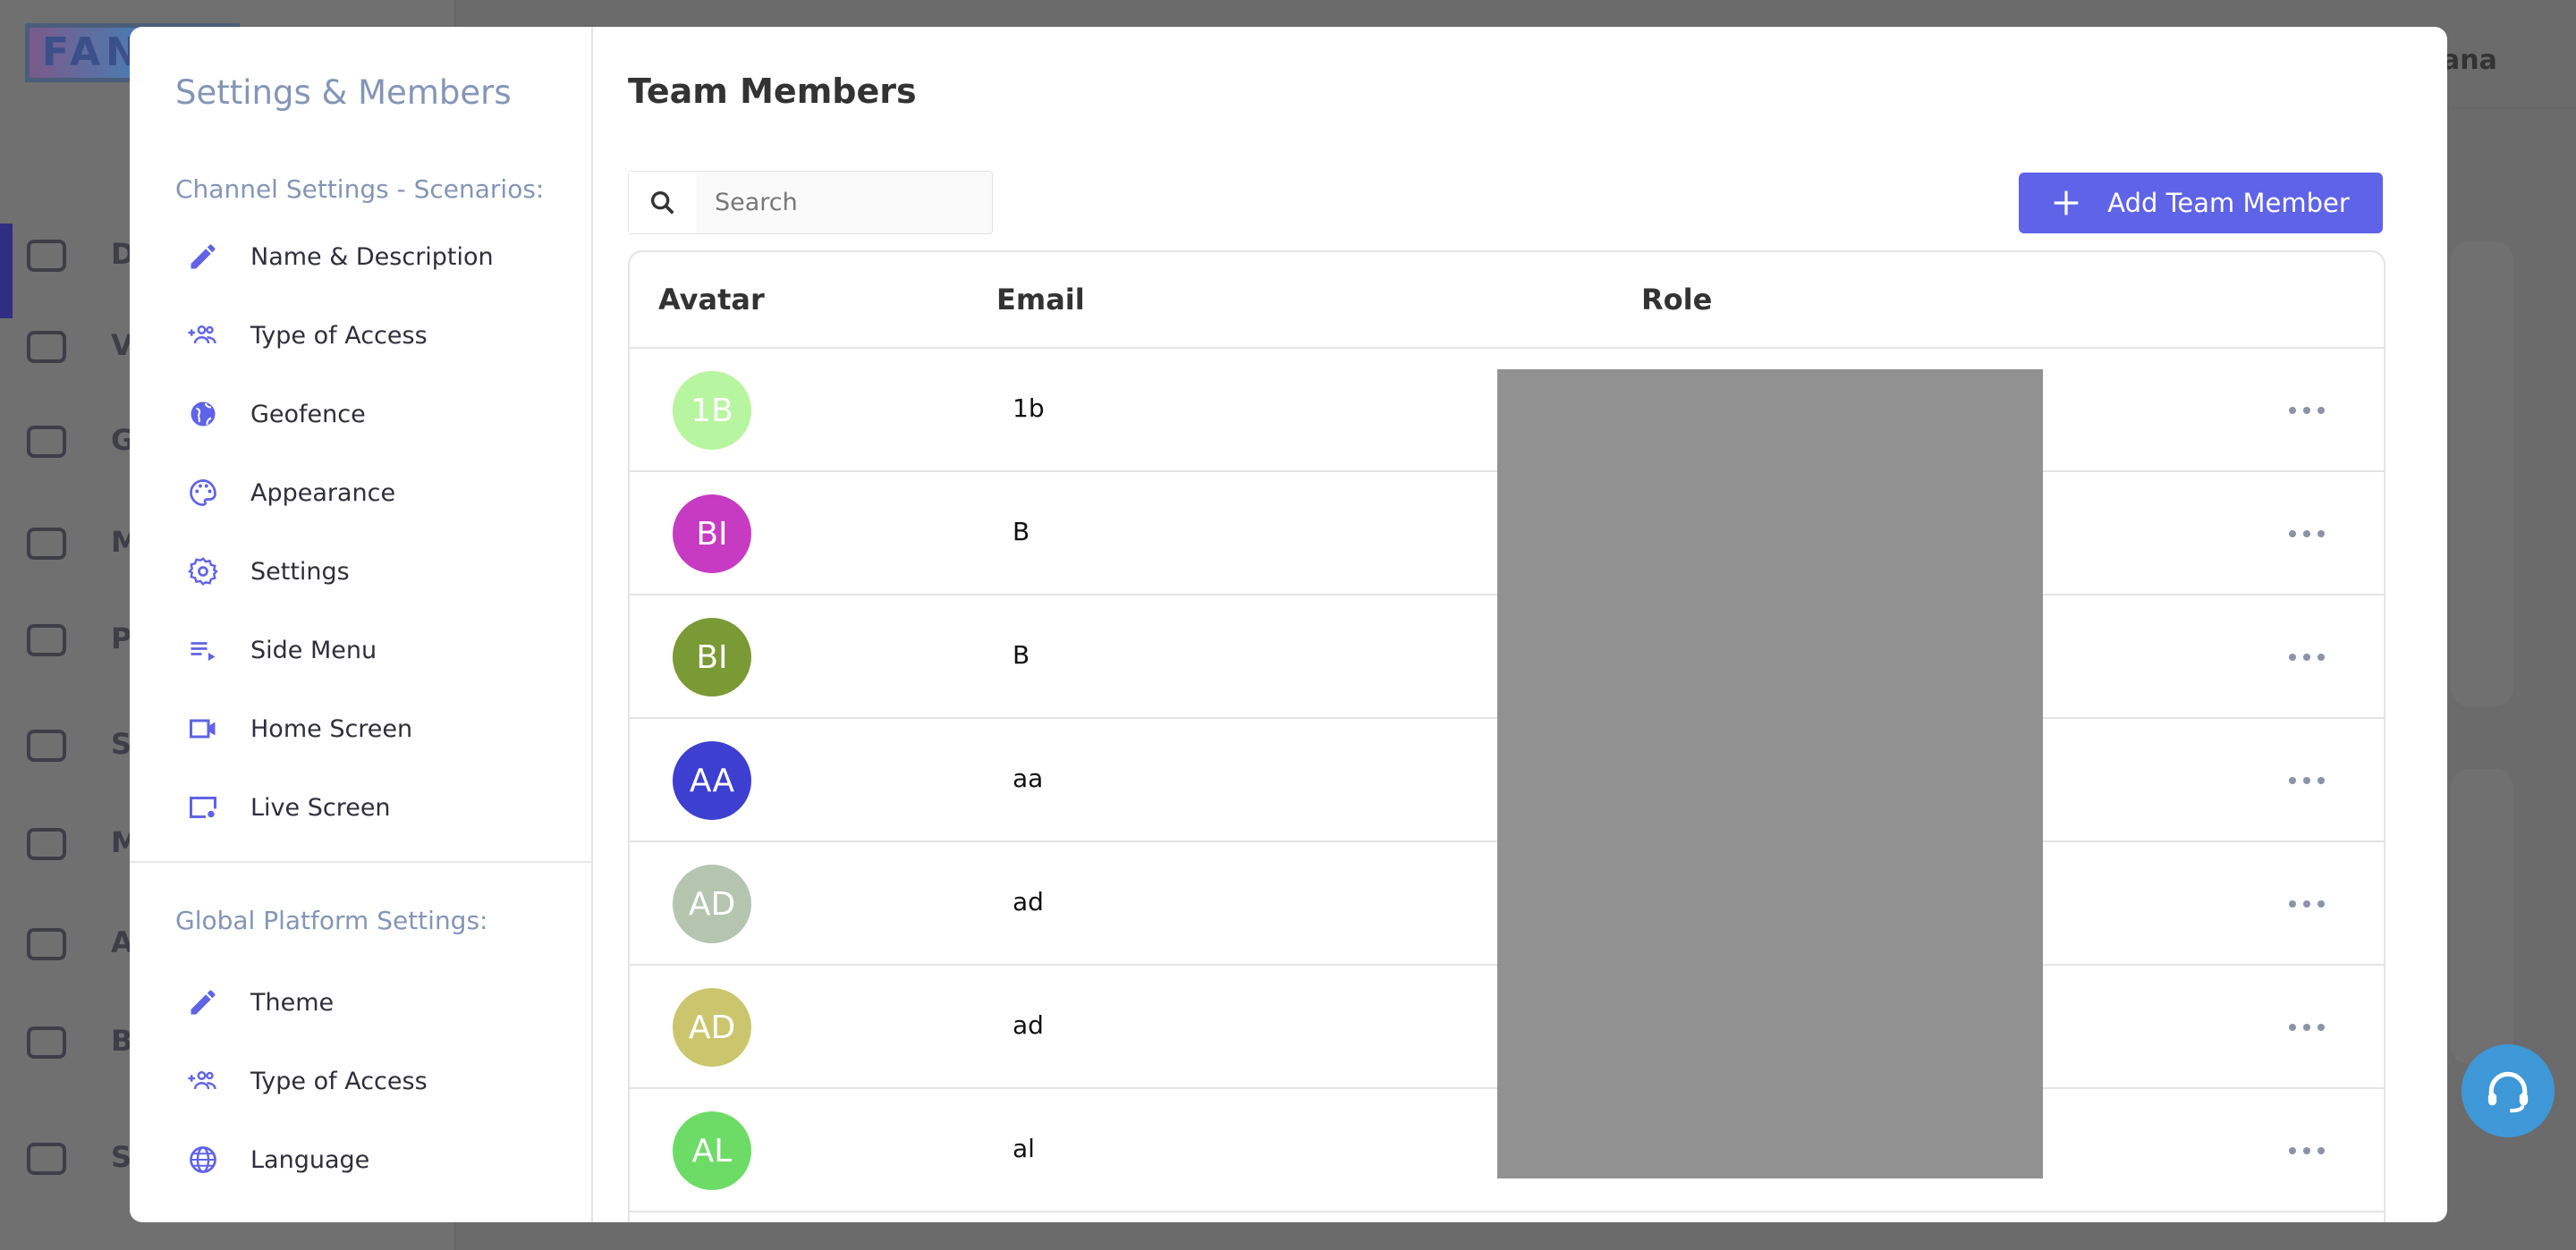  I want to click on channel-settings-header: Channel Settings - Scenarios:, so click(360, 189).